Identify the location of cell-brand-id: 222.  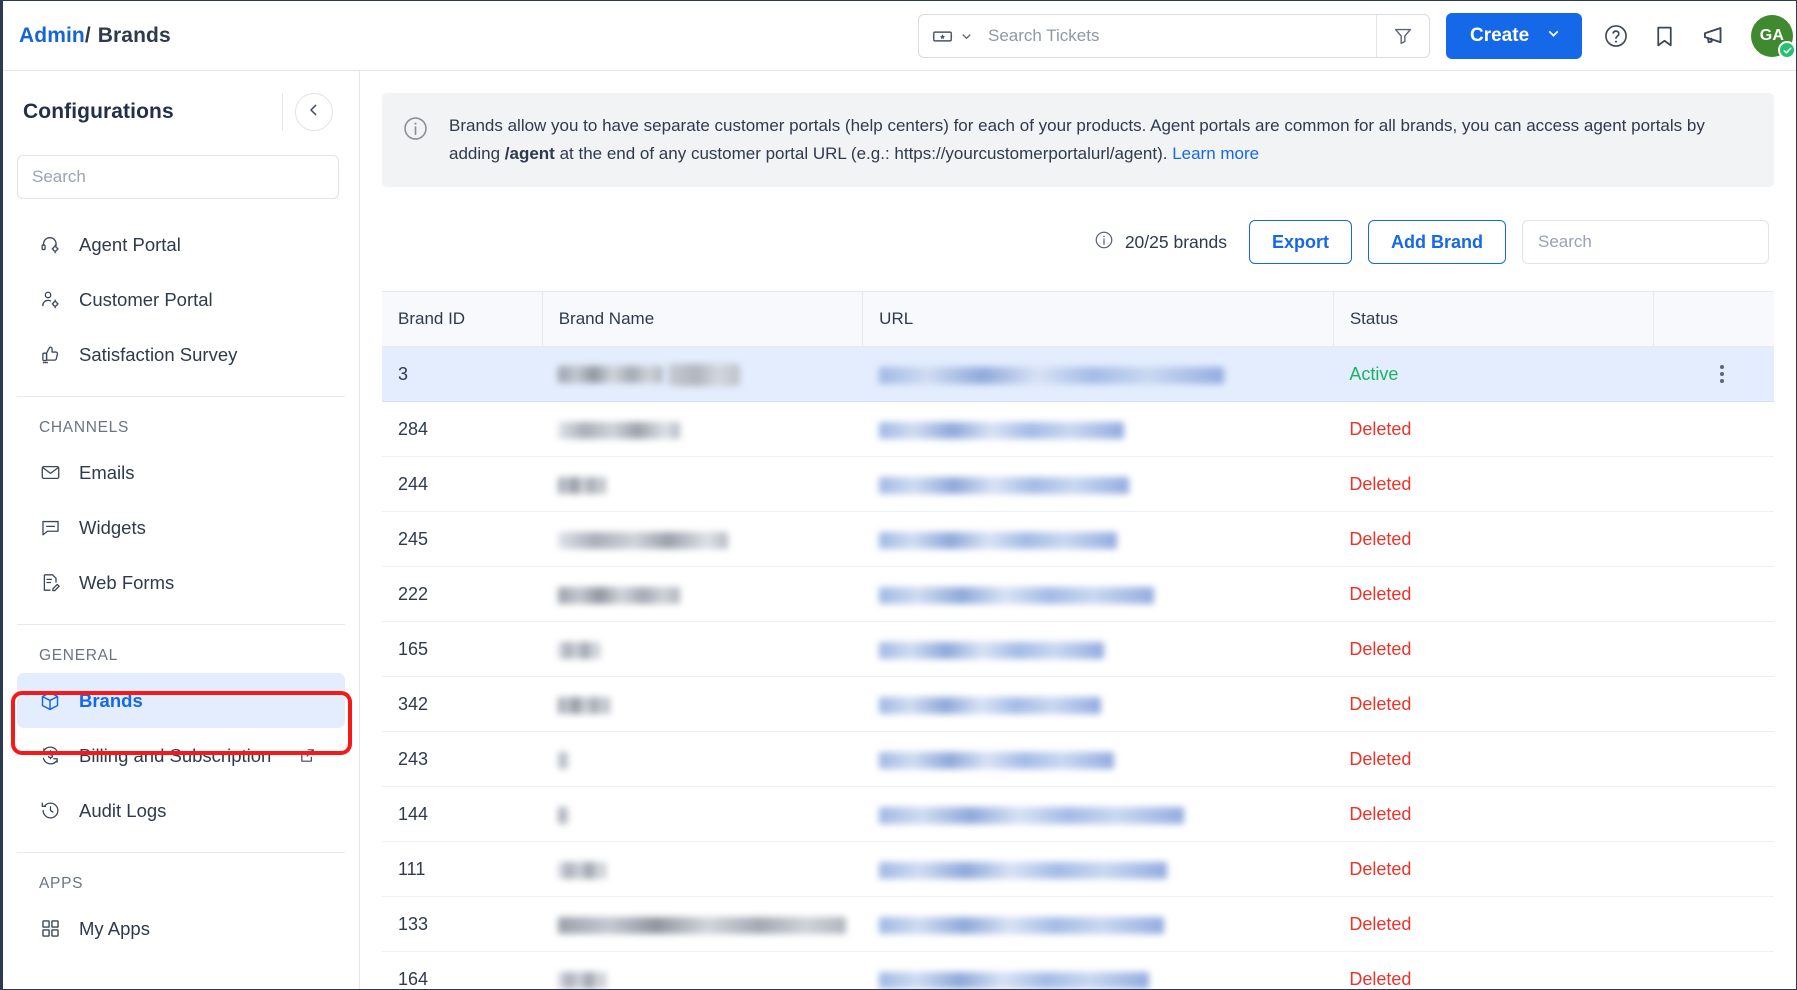
(462, 594).